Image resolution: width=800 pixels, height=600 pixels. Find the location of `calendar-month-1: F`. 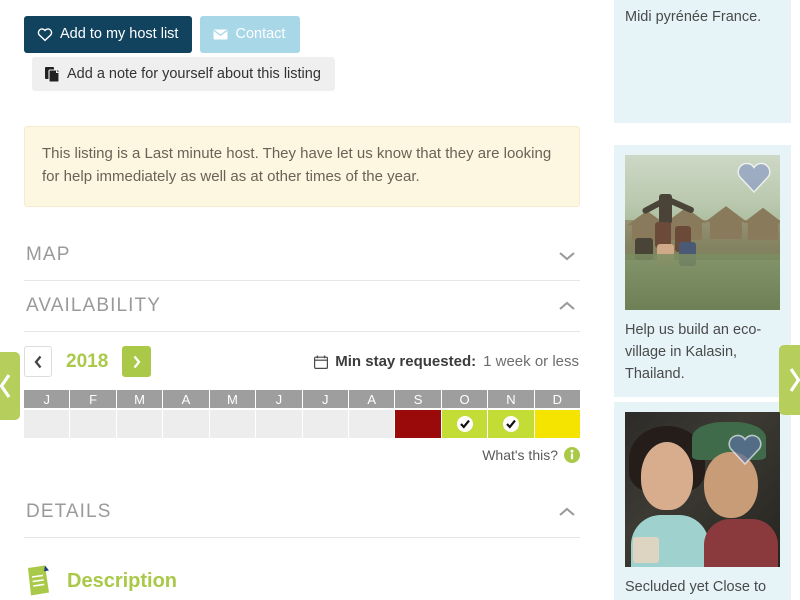

calendar-month-1: F is located at coordinates (93, 399).